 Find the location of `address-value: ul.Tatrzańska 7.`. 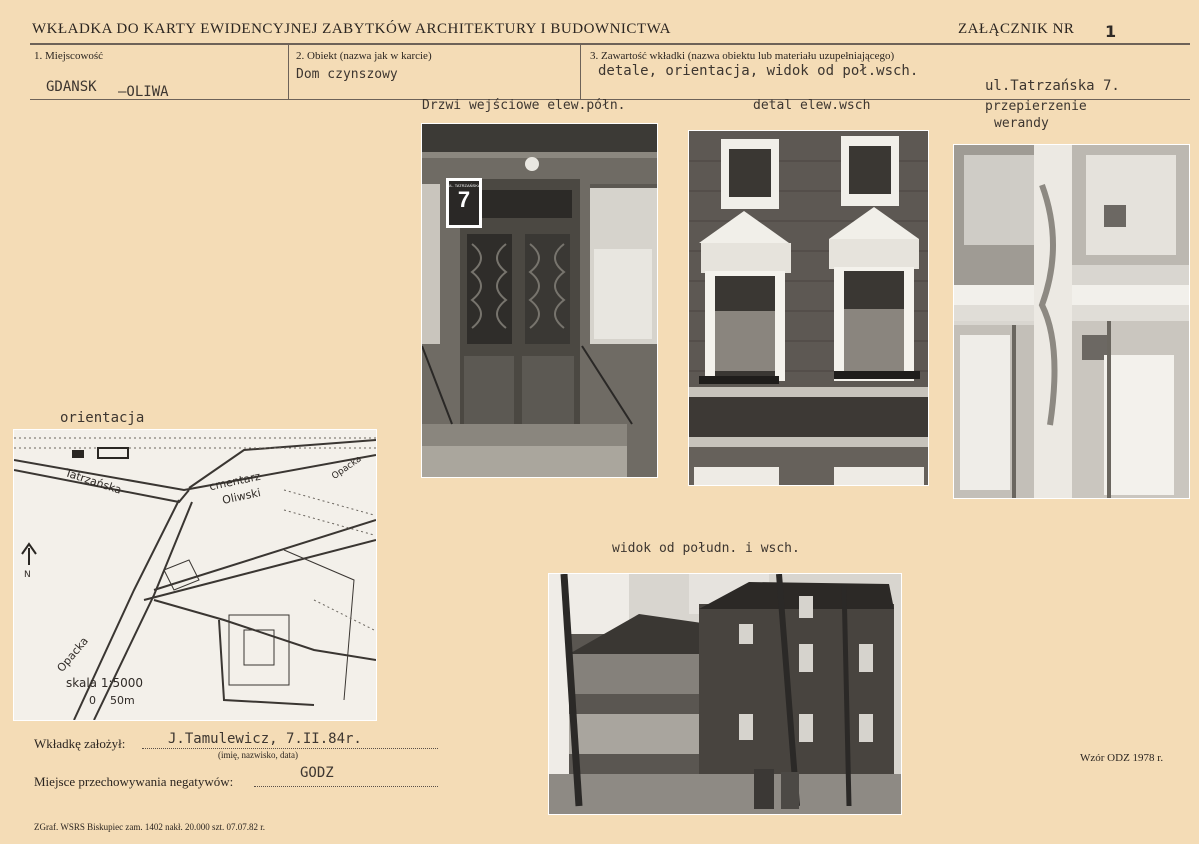

address-value: ul.Tatrzańska 7. is located at coordinates (1052, 86).